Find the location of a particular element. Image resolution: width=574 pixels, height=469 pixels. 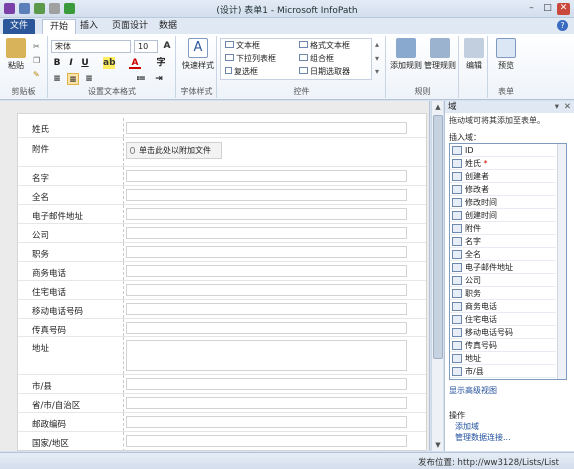

last-name-input is located at coordinates (266, 128).